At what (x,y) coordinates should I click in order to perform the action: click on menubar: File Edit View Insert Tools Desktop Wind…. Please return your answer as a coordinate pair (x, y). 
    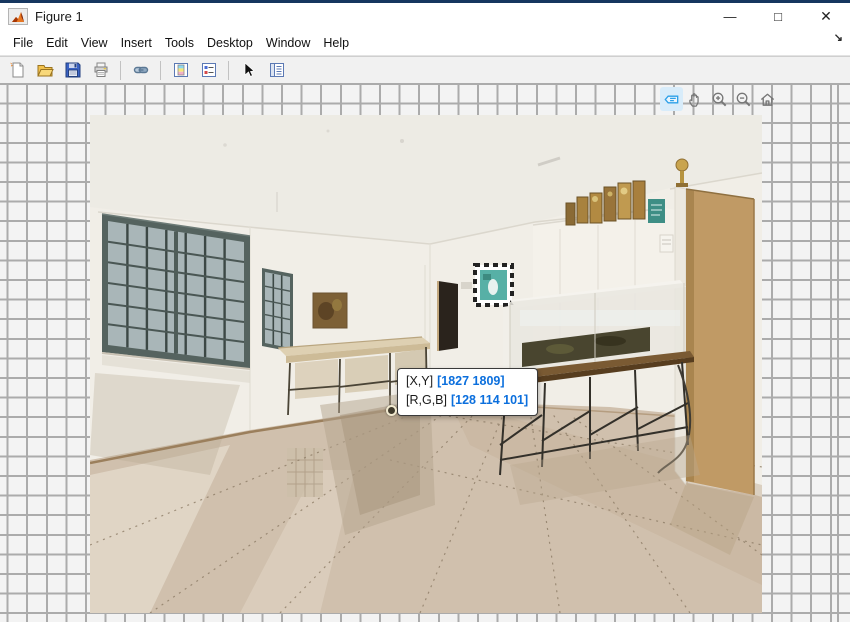
    Looking at the image, I should click on (425, 43).